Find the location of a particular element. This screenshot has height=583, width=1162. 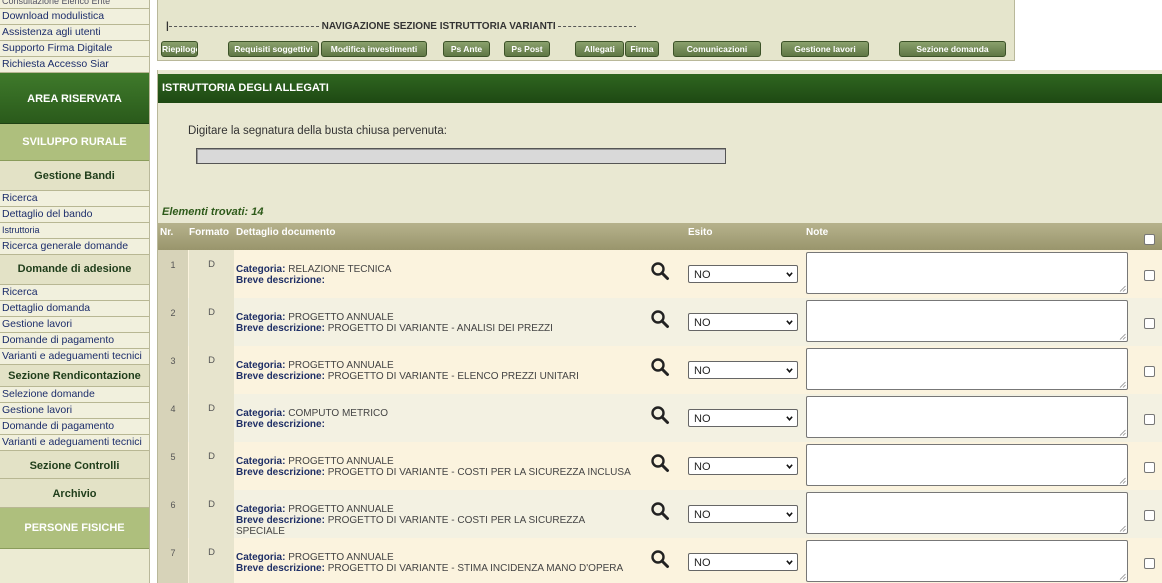

nav-button-firma: Firma is located at coordinates (642, 49).